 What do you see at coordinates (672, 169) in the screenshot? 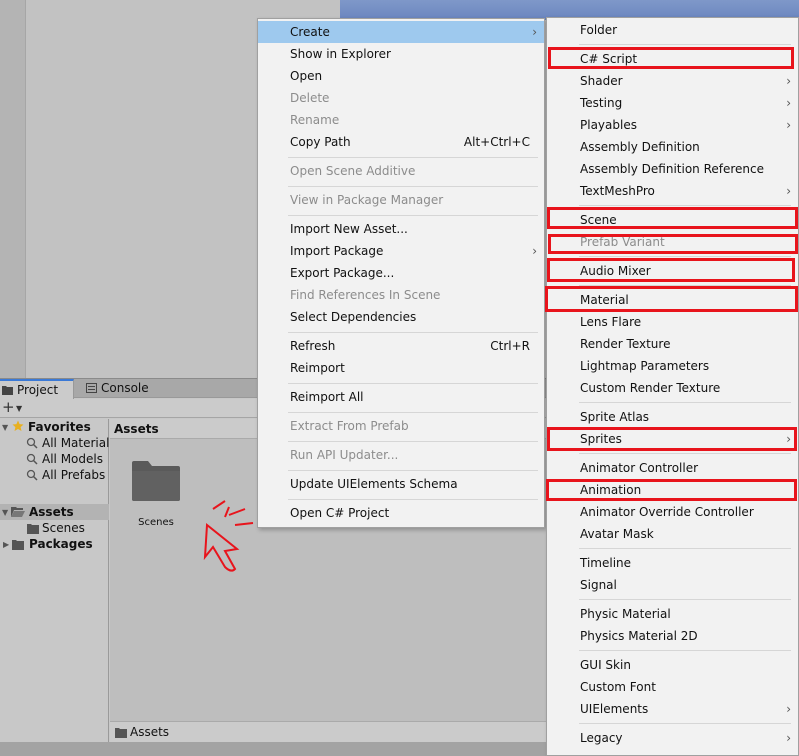
I see `menu-item-assembly-definition-reference: Assembly Definition Reference` at bounding box center [672, 169].